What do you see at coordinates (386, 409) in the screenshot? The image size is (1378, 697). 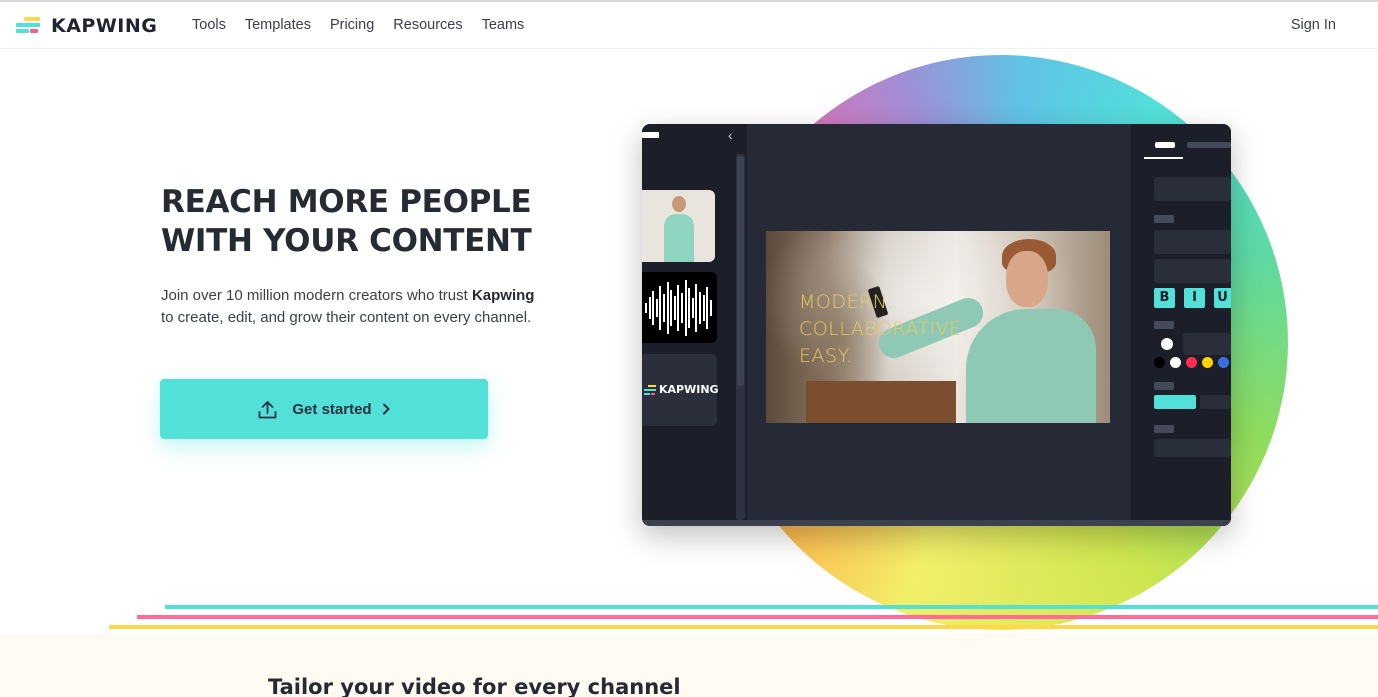 I see `chevron-right-icon` at bounding box center [386, 409].